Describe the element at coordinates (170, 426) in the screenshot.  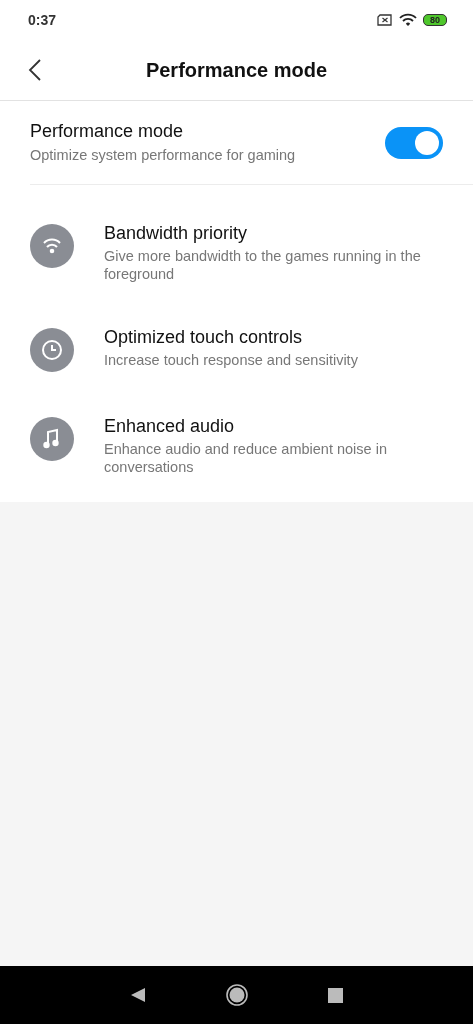
I see `feature-title: Enhanced audio` at that location.